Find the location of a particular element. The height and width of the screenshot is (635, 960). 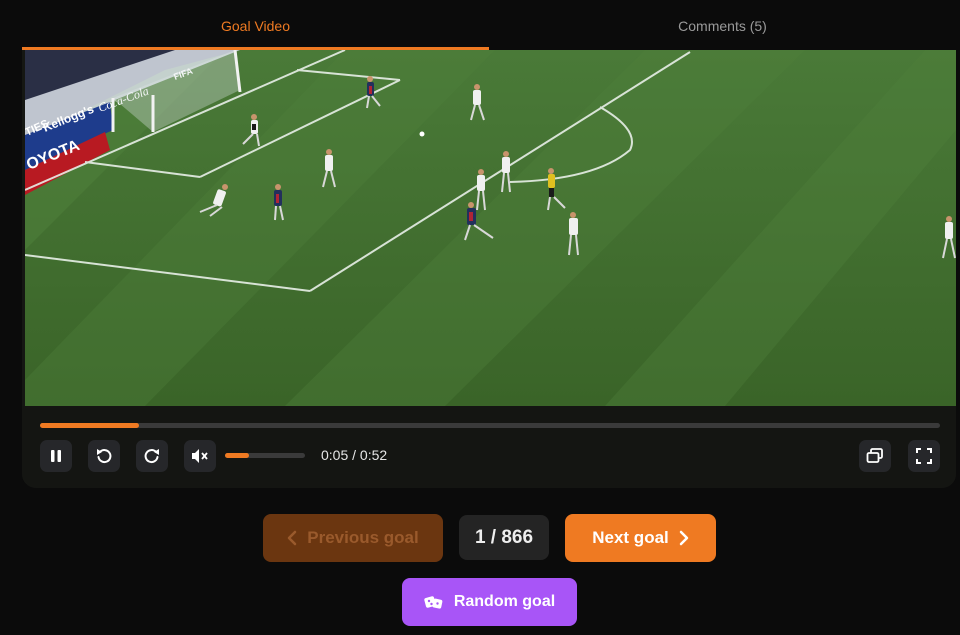

forward-button is located at coordinates (152, 456).